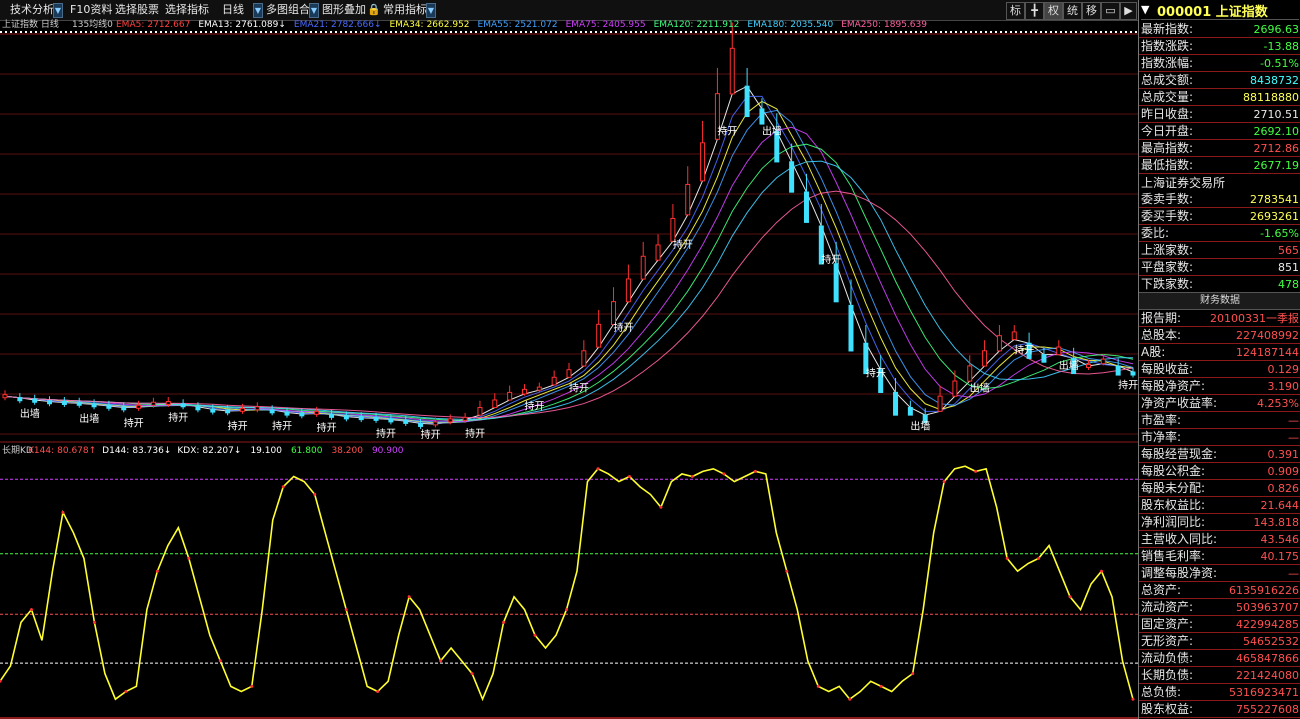 This screenshot has height=719, width=1300. What do you see at coordinates (1219, 131) in the screenshot?
I see `quote-row: 今日开盘: 2692.10` at bounding box center [1219, 131].